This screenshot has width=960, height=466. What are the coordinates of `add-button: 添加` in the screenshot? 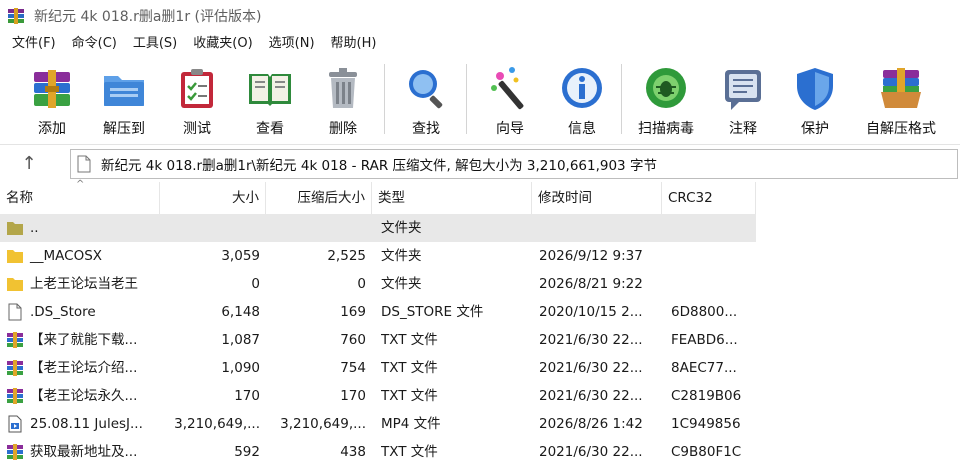 It's located at (52, 99).